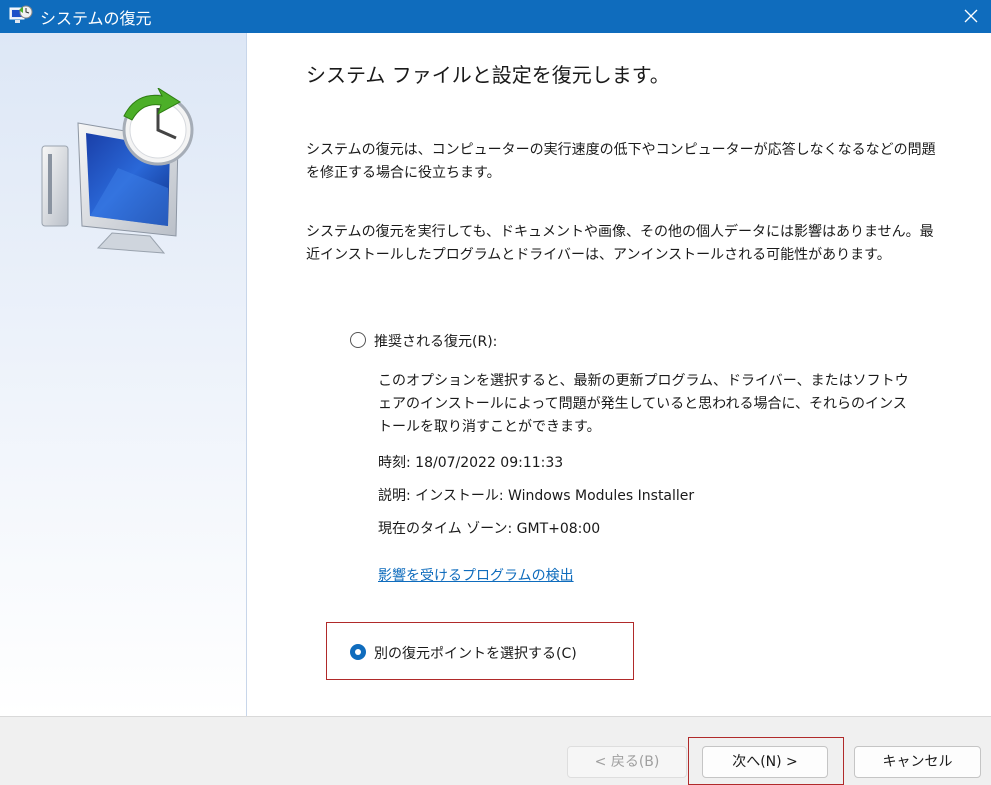 The height and width of the screenshot is (785, 991). What do you see at coordinates (489, 529) in the screenshot?
I see `restore-timezone: 現在のタイム ゾーン: GMT+08:00` at bounding box center [489, 529].